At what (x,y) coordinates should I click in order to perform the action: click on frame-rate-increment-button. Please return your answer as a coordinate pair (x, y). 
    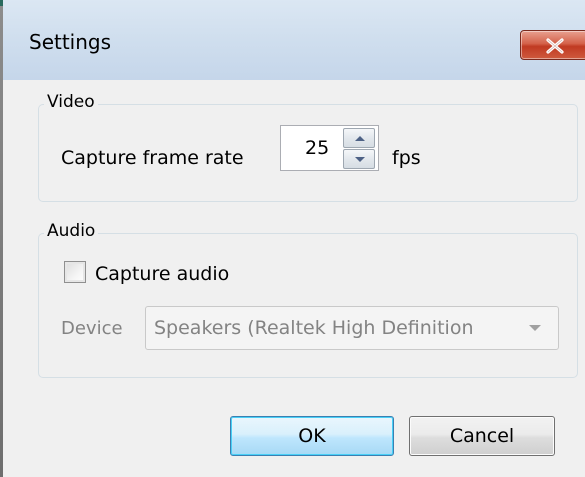
    Looking at the image, I should click on (359, 138).